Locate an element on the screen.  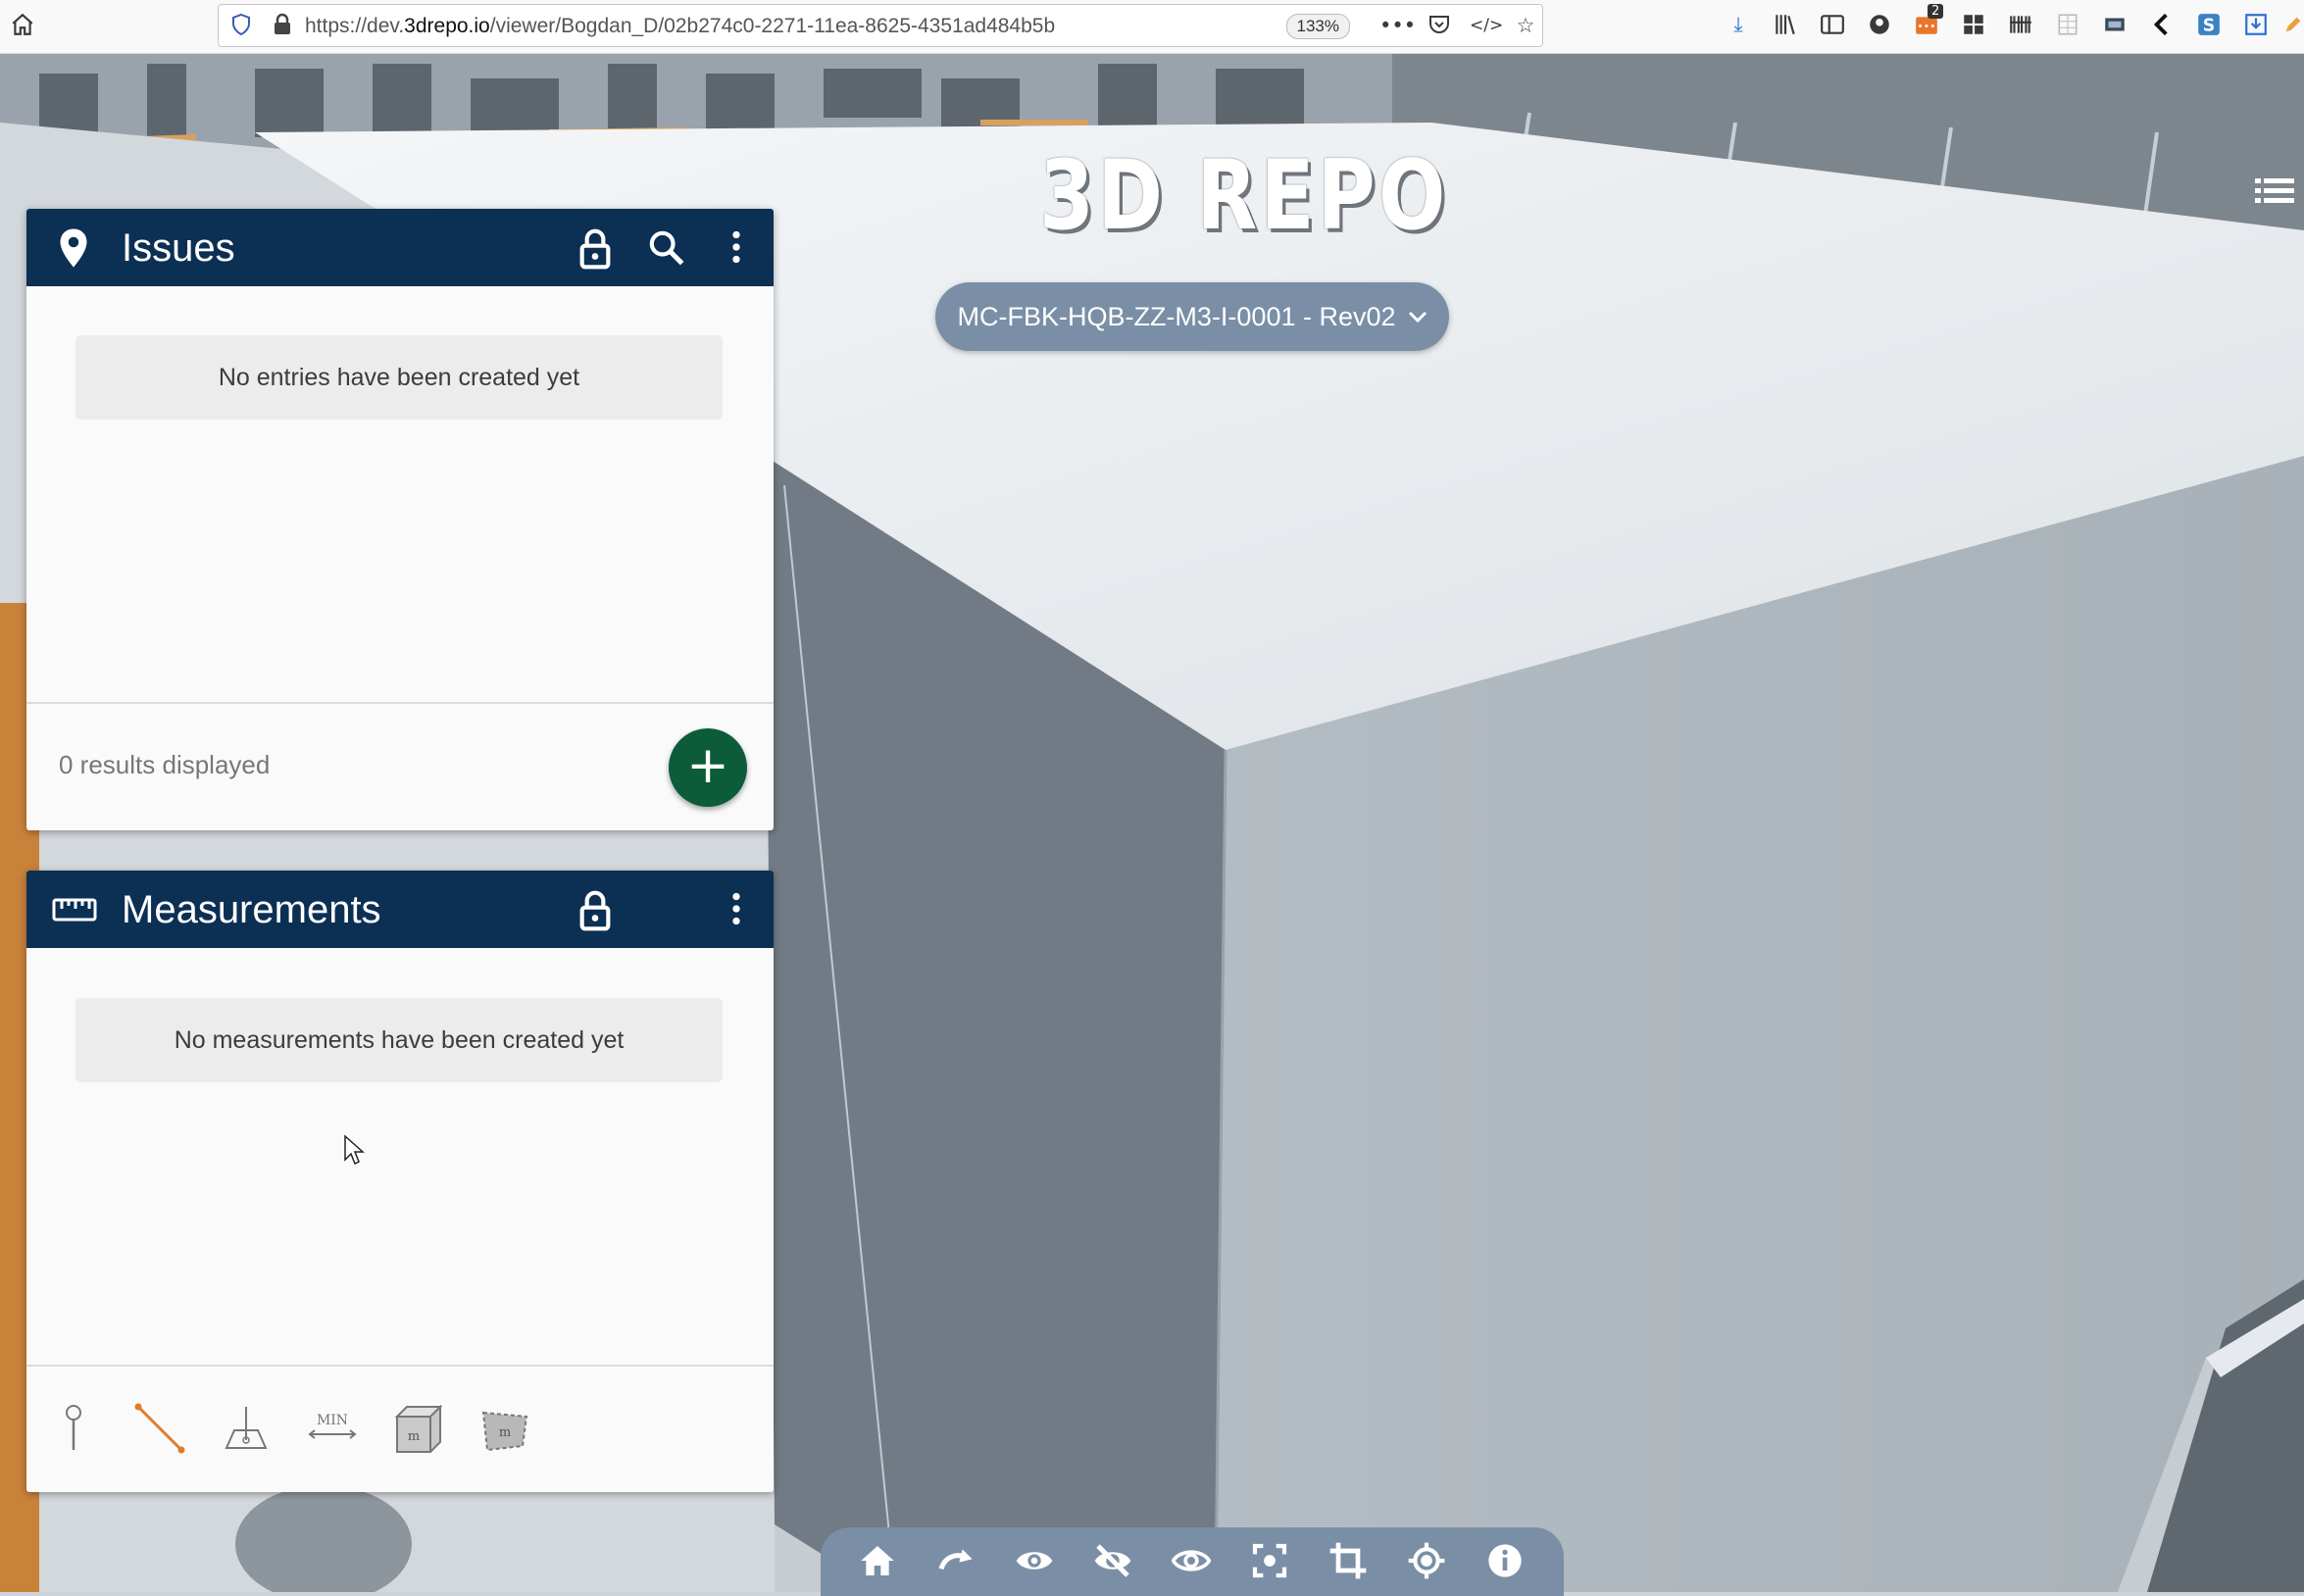
issues-footer: 0 results displayed + is located at coordinates (400, 766).